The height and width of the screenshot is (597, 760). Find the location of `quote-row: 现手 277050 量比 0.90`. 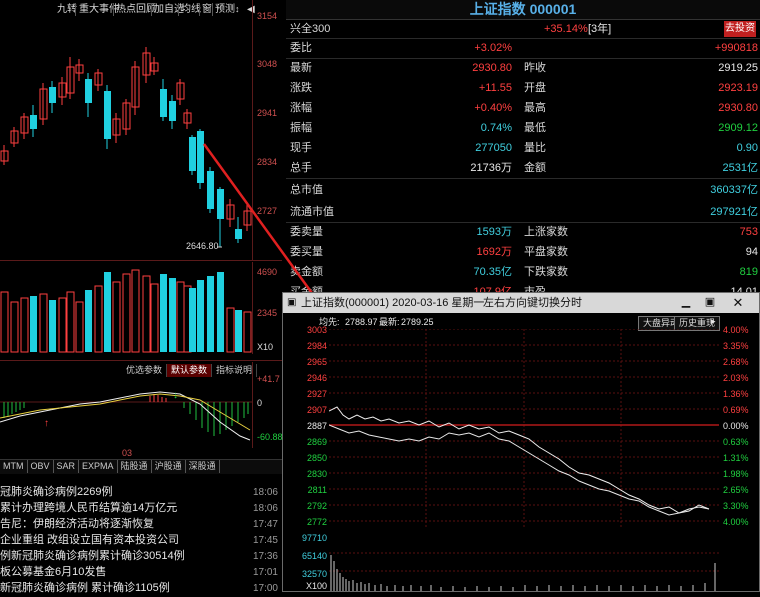

quote-row: 现手 277050 量比 0.90 is located at coordinates (523, 148).